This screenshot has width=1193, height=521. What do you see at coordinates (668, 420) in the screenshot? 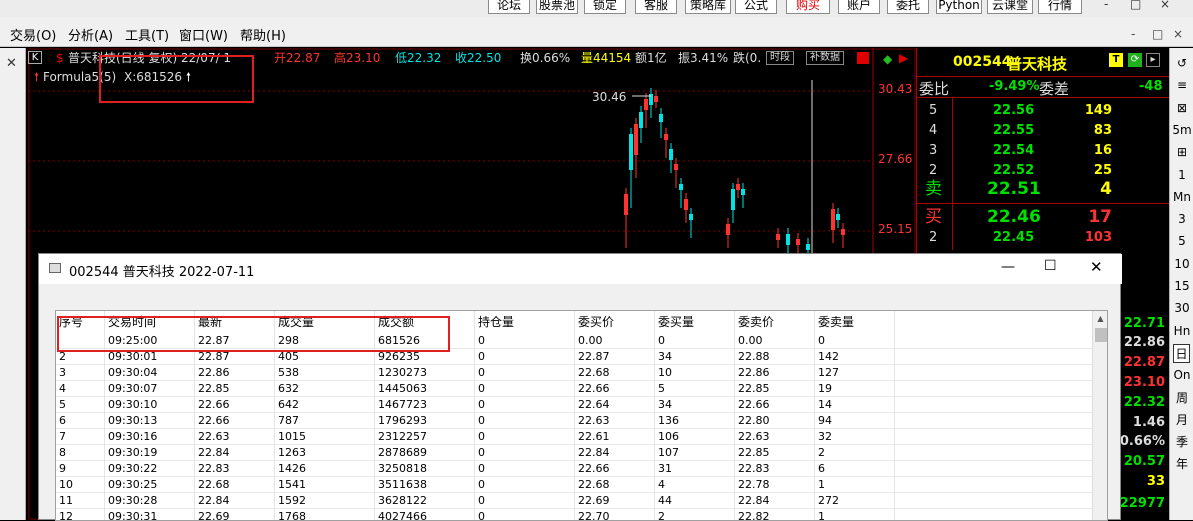
I see `table-cell: 136` at bounding box center [668, 420].